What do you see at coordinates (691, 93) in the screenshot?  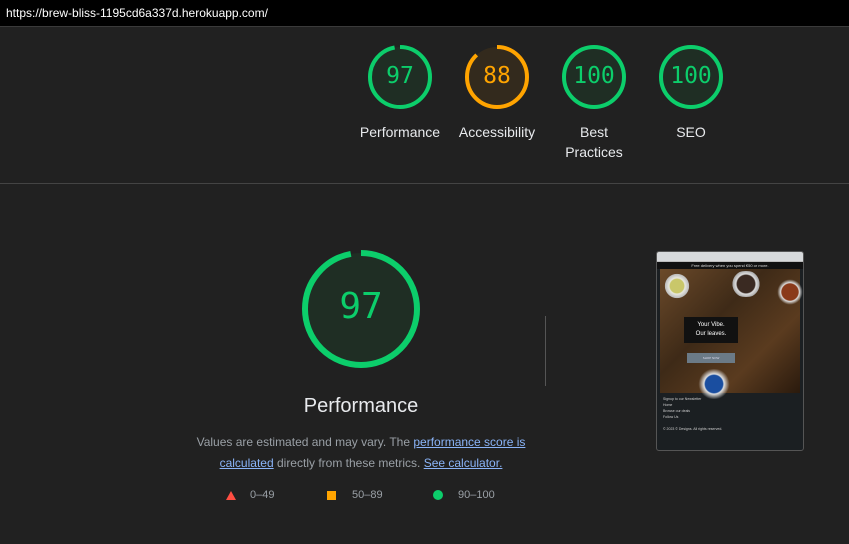 I see `gauge-seo: 100 SEO` at bounding box center [691, 93].